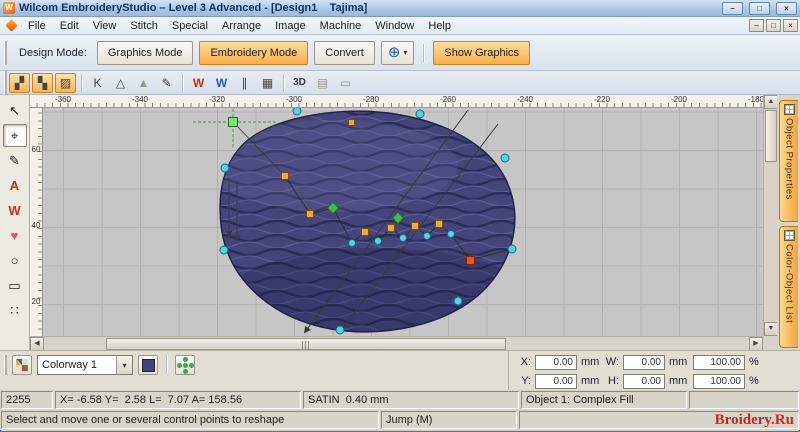 This screenshot has height=432, width=800. What do you see at coordinates (345, 83) in the screenshot?
I see `frame-effect-icon: ▭` at bounding box center [345, 83].